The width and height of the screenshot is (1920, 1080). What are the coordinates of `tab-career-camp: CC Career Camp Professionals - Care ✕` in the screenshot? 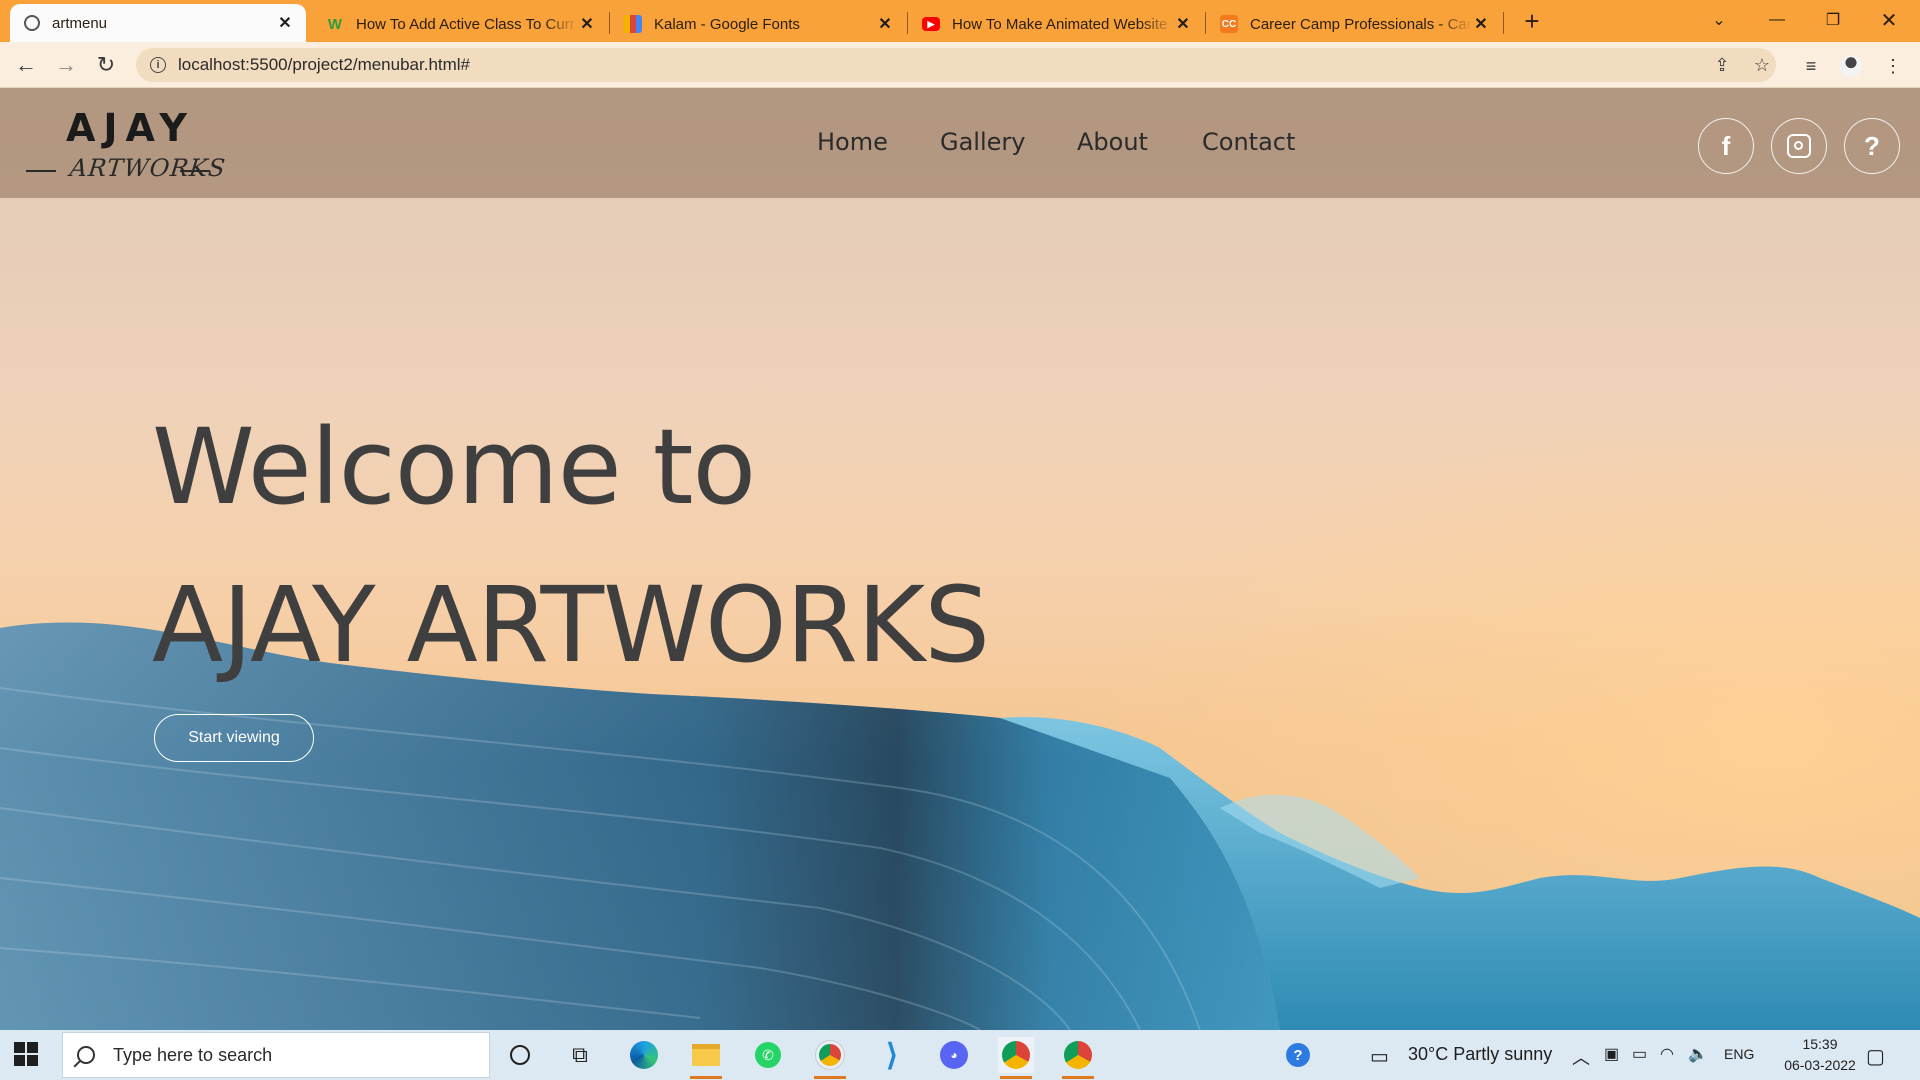 It's located at (1354, 24).